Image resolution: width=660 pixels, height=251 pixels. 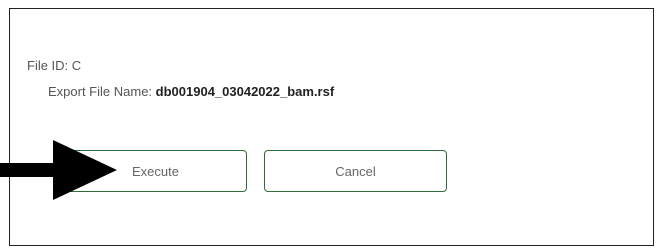 What do you see at coordinates (245, 91) in the screenshot?
I see `export-file-name-value: db001904_03042022_bam.rsf` at bounding box center [245, 91].